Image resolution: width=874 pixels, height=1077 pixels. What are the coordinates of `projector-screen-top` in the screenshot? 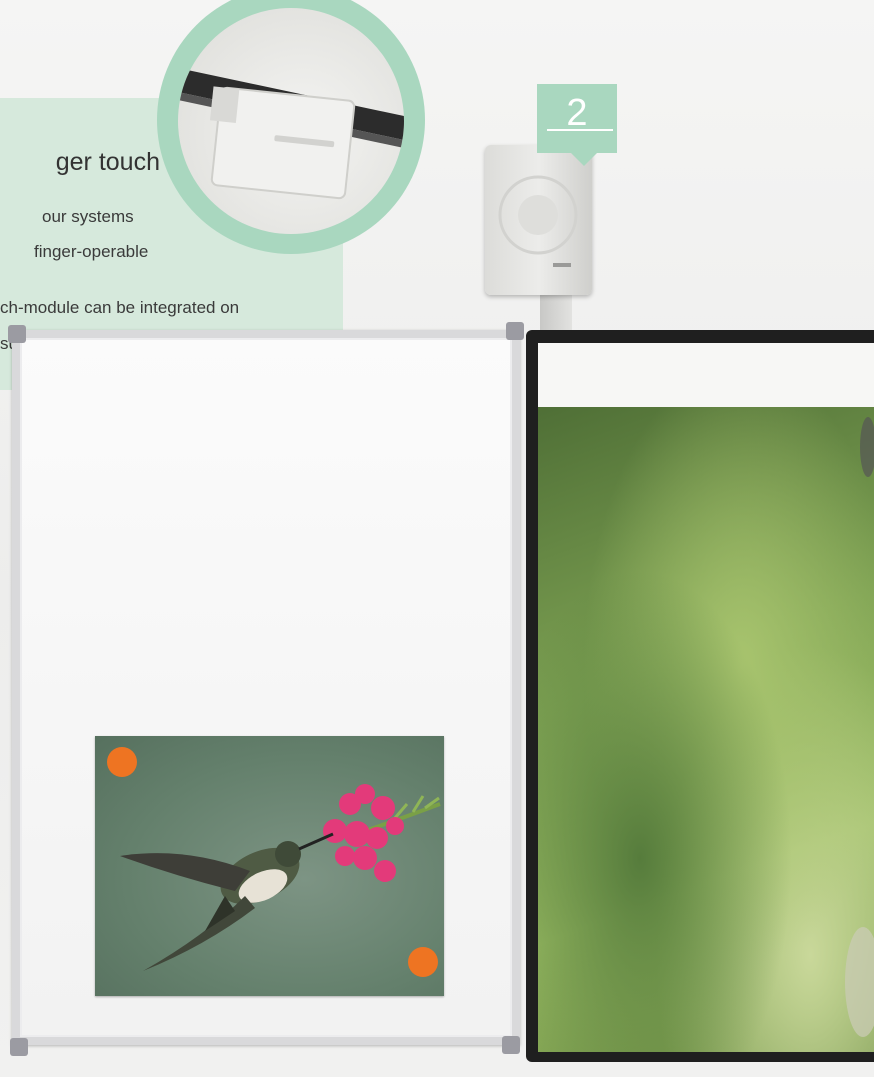 It's located at (706, 375).